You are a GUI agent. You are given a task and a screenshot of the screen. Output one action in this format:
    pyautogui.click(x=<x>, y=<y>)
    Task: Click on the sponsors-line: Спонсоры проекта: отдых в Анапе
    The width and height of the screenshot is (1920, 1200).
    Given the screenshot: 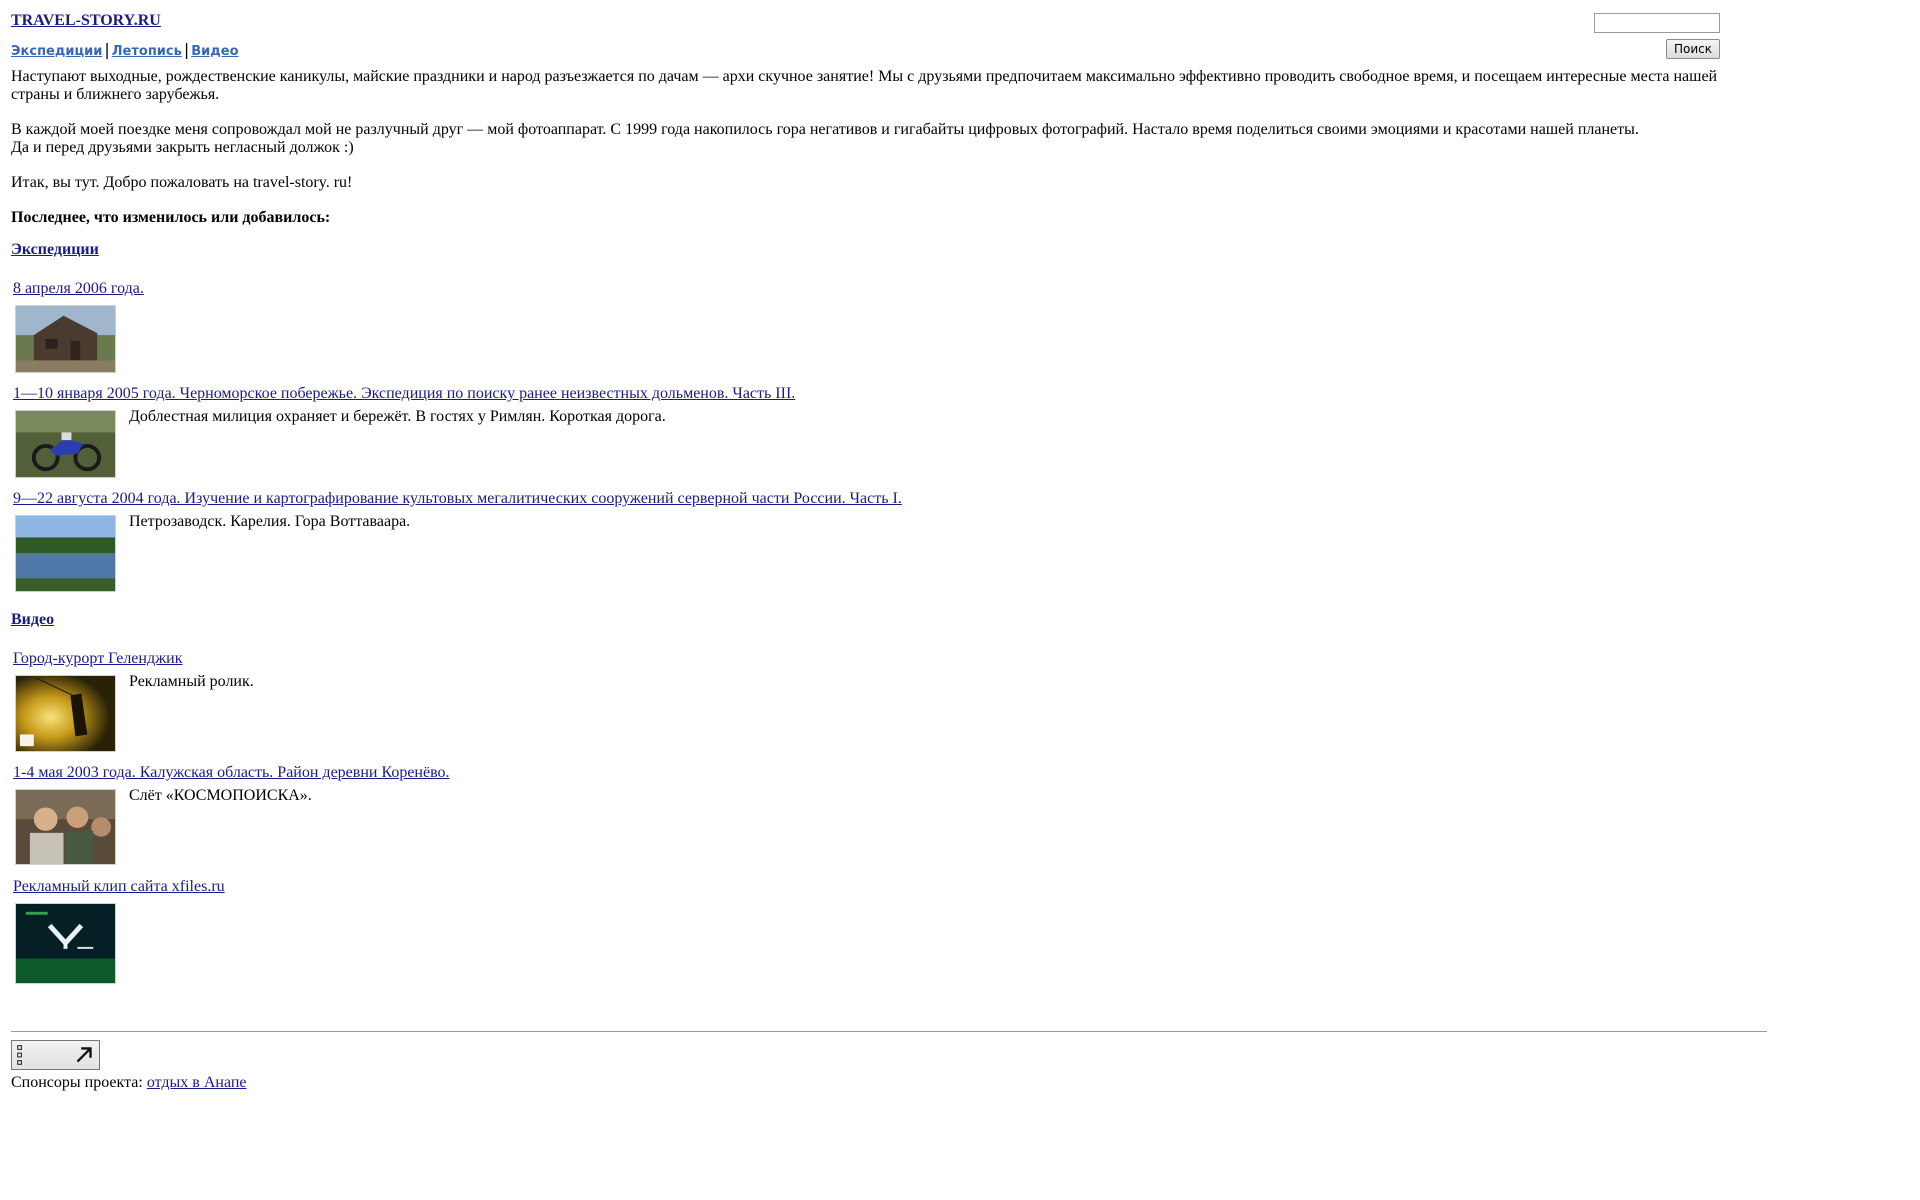 What is the action you would take?
    pyautogui.click(x=129, y=1083)
    